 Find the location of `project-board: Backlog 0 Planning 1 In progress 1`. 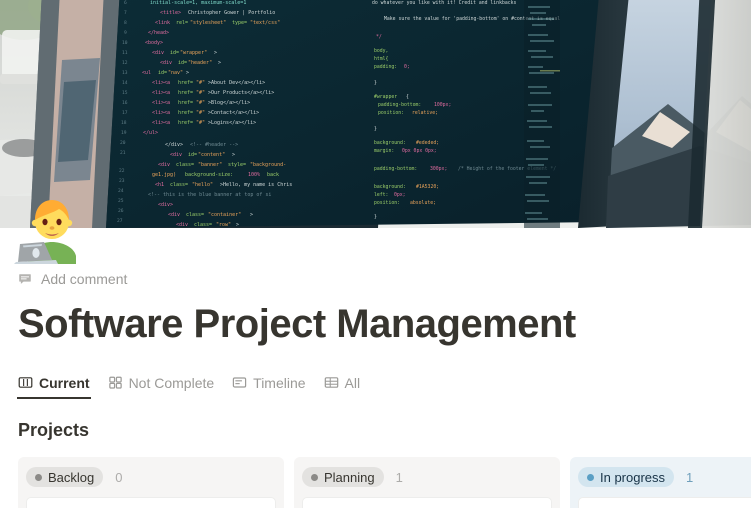

project-board: Backlog 0 Planning 1 In progress 1 is located at coordinates (384, 482).